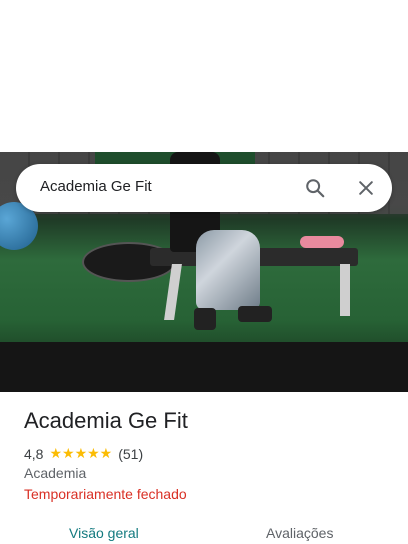 The image size is (408, 544). Describe the element at coordinates (55, 473) in the screenshot. I see `place-category: Academia` at that location.